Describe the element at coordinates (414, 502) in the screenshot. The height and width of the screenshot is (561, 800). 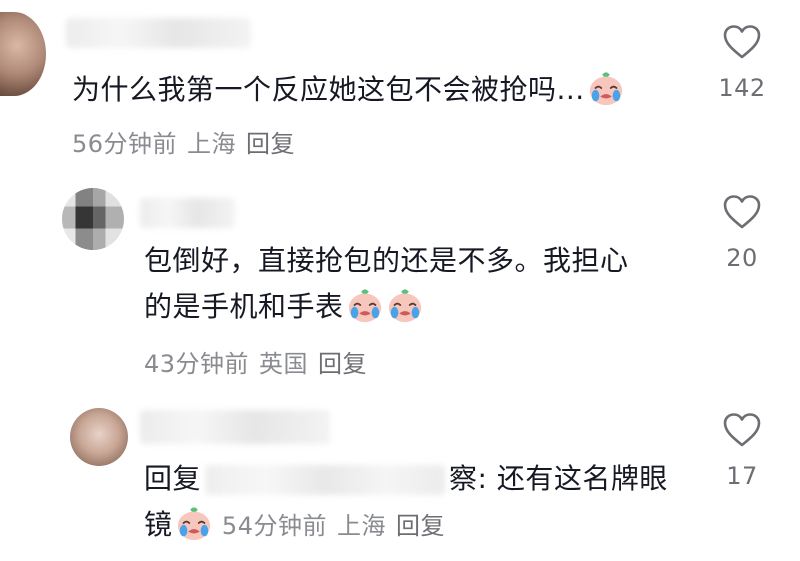
I see `comment-text: 回复 察: 还有这名牌眼镜 54分钟前 上海 回复` at that location.